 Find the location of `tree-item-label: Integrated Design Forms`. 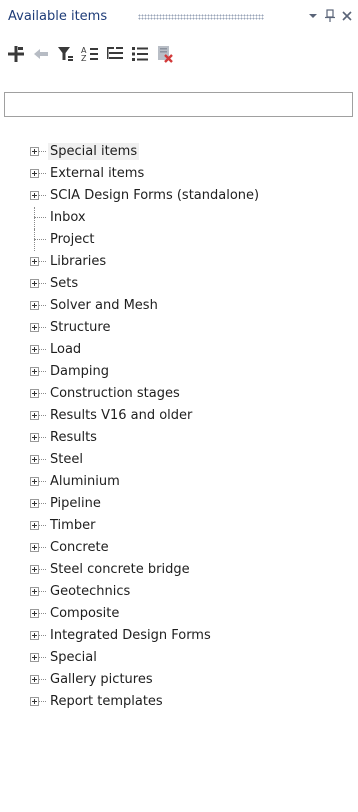

tree-item-label: Integrated Design Forms is located at coordinates (130, 635).